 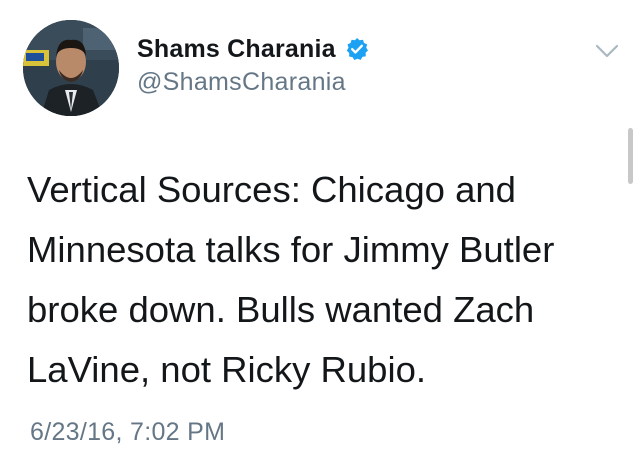 What do you see at coordinates (607, 51) in the screenshot?
I see `chevron-down-icon` at bounding box center [607, 51].